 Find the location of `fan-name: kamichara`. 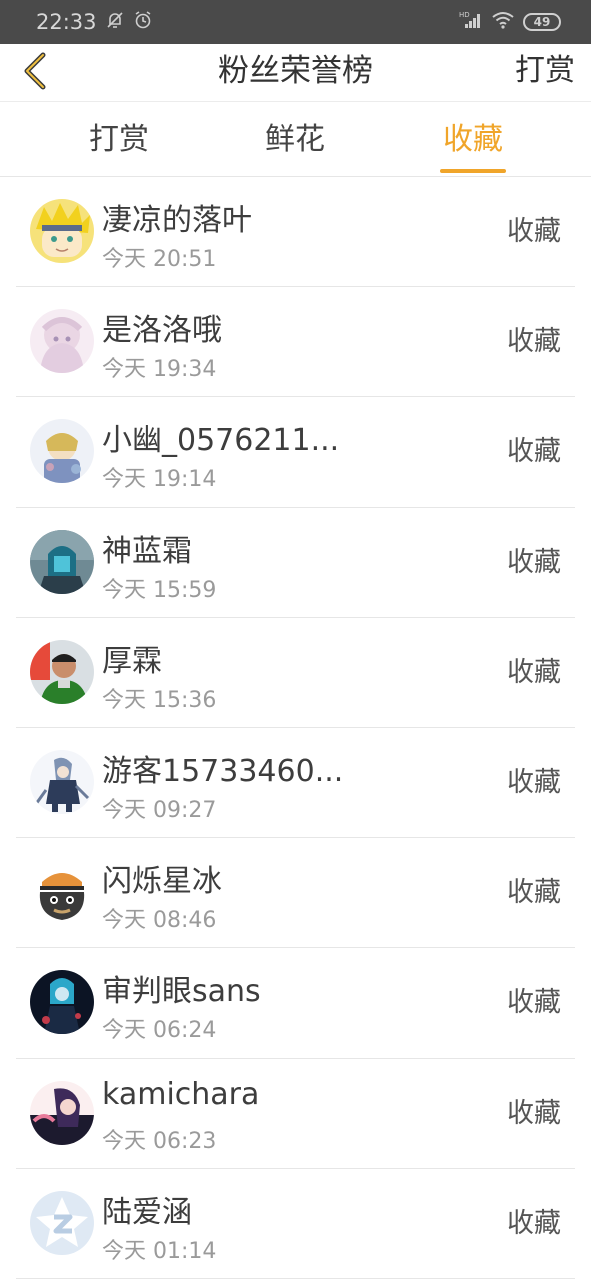

fan-name: kamichara is located at coordinates (181, 1094).